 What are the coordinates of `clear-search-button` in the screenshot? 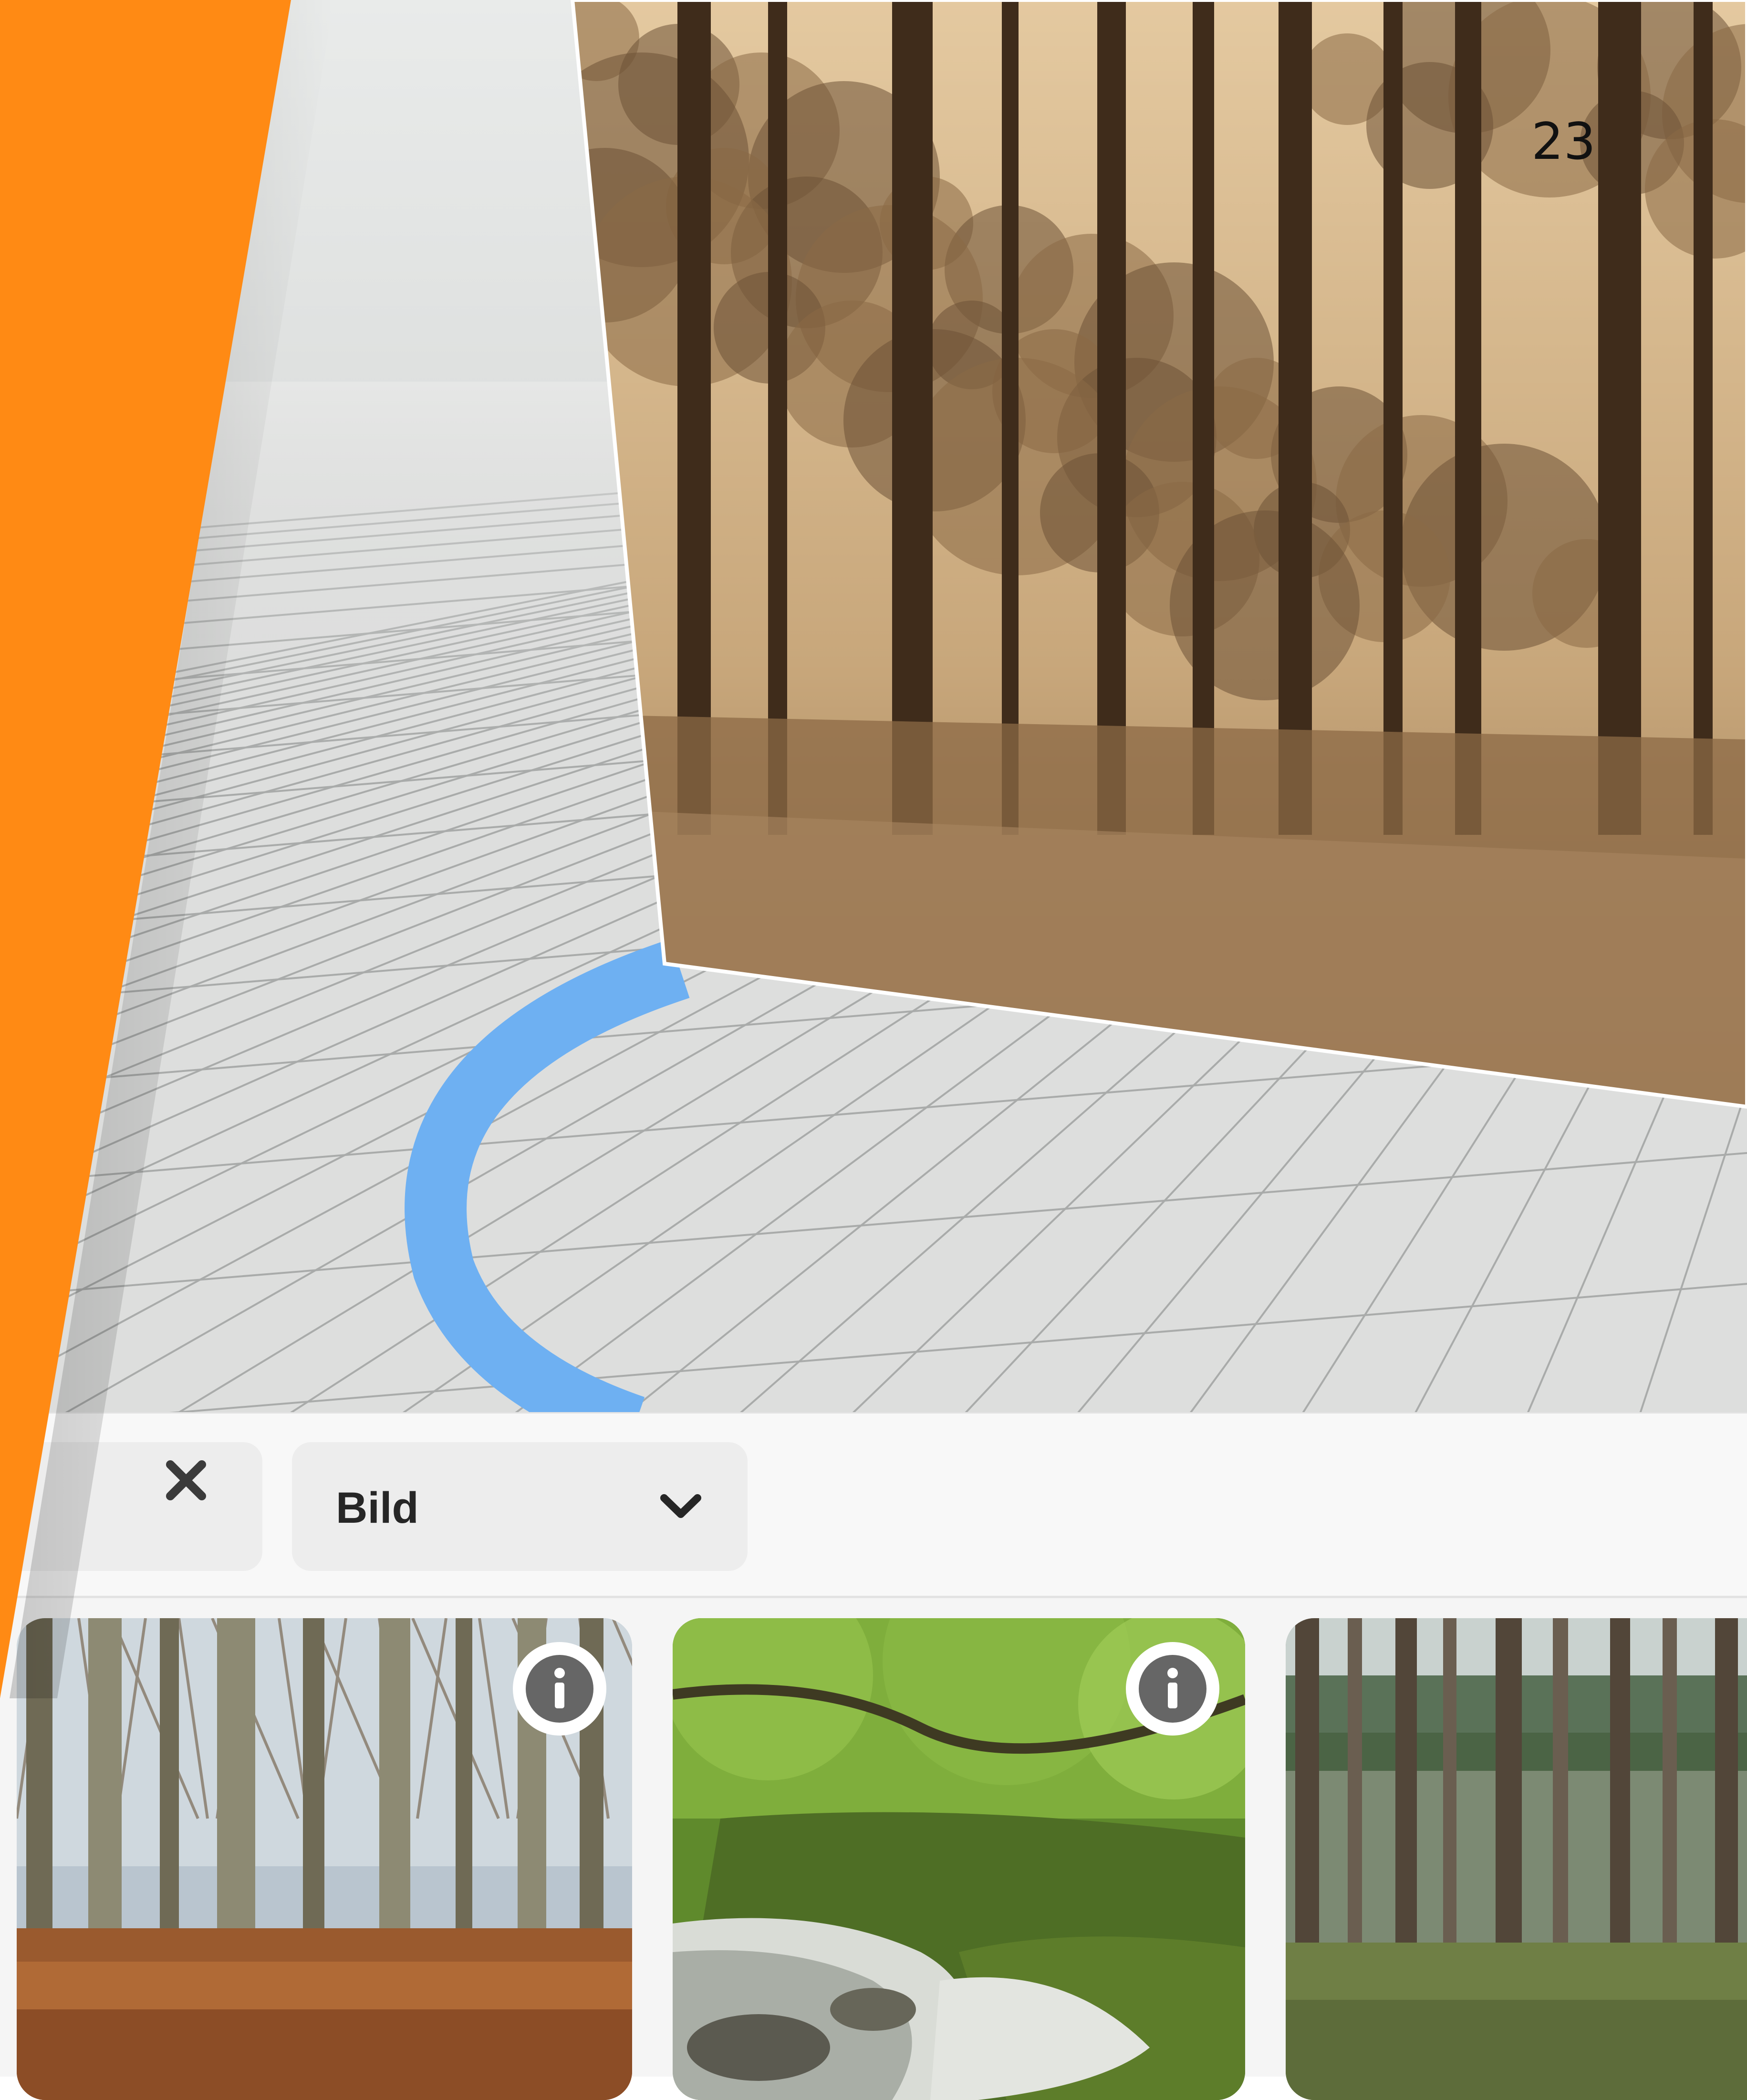 It's located at (186, 1481).